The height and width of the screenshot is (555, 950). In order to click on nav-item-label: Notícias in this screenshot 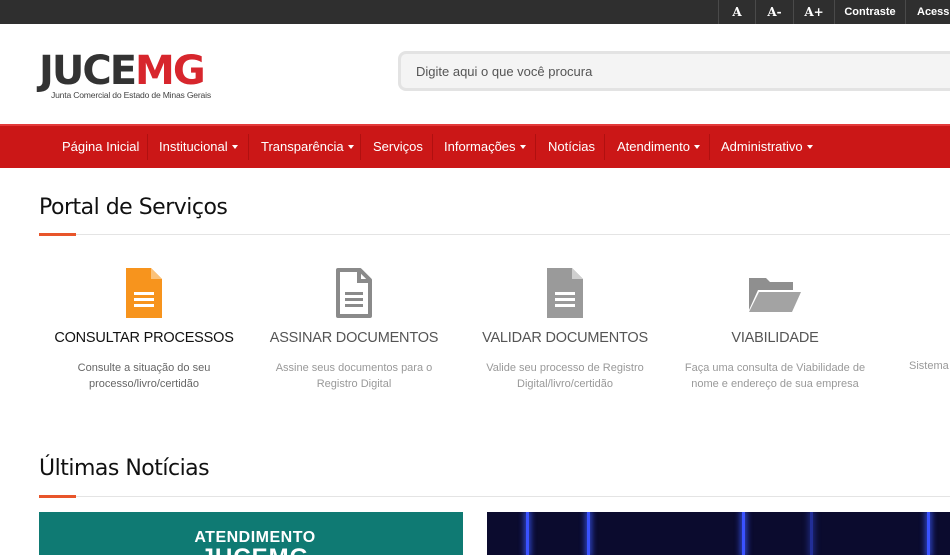, I will do `click(571, 146)`.